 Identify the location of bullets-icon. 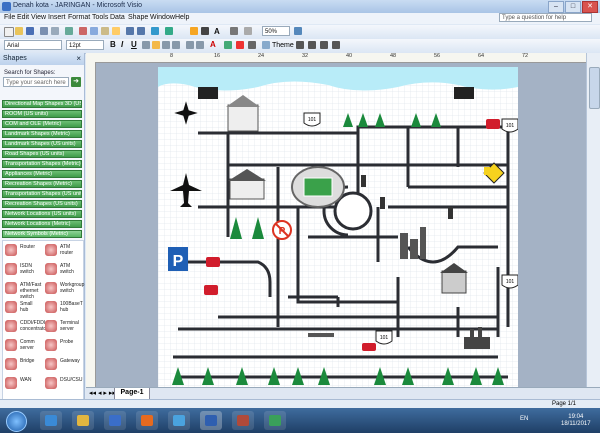
(190, 45).